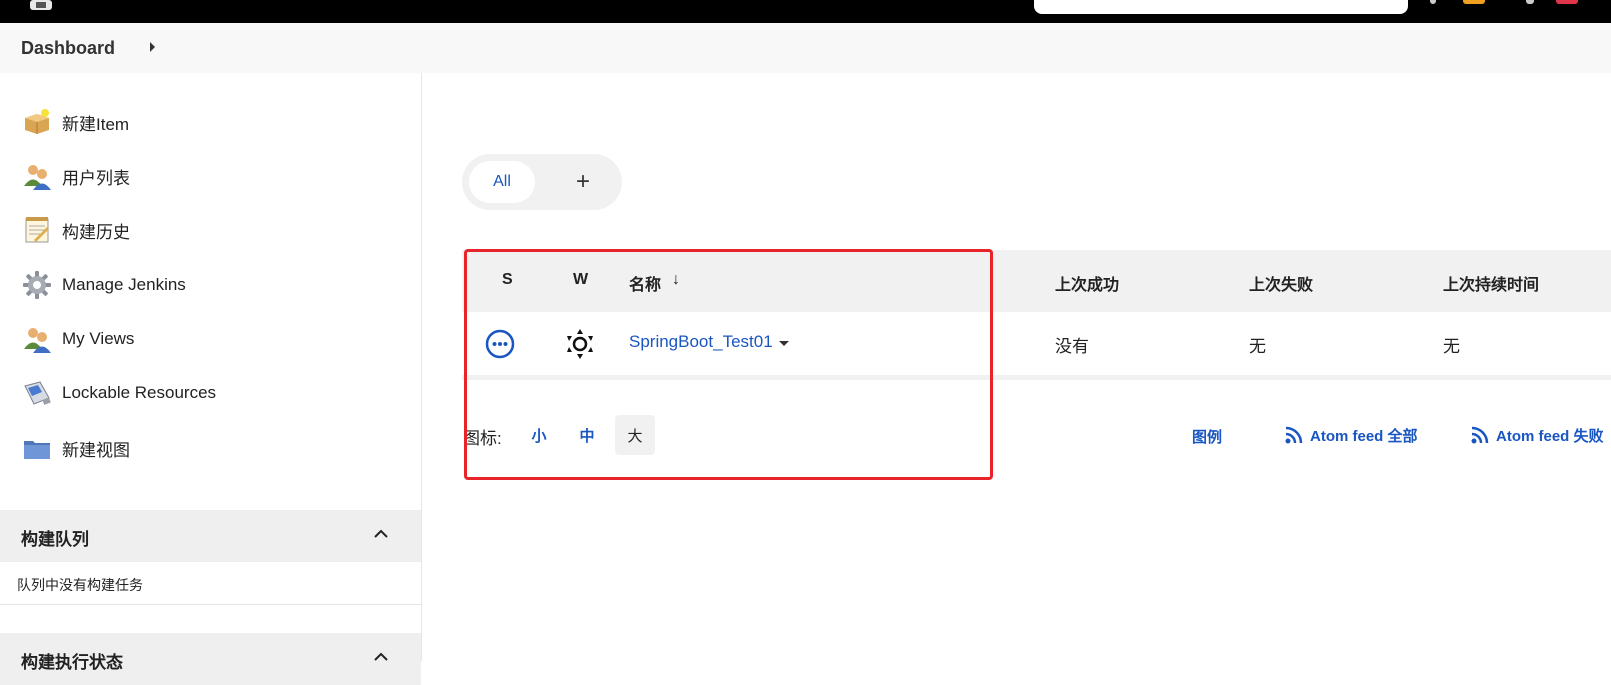 The height and width of the screenshot is (685, 1611). I want to click on search-input, so click(1221, 7).